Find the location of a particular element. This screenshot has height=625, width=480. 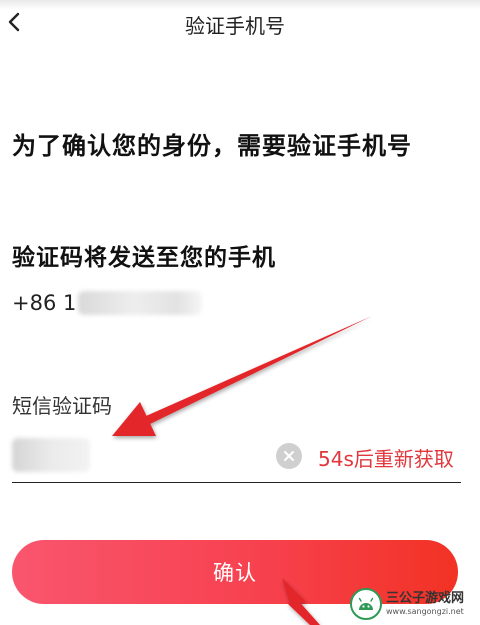

verify-heading: 为了确认您的身份，需要验证手机号 is located at coordinates (212, 146).